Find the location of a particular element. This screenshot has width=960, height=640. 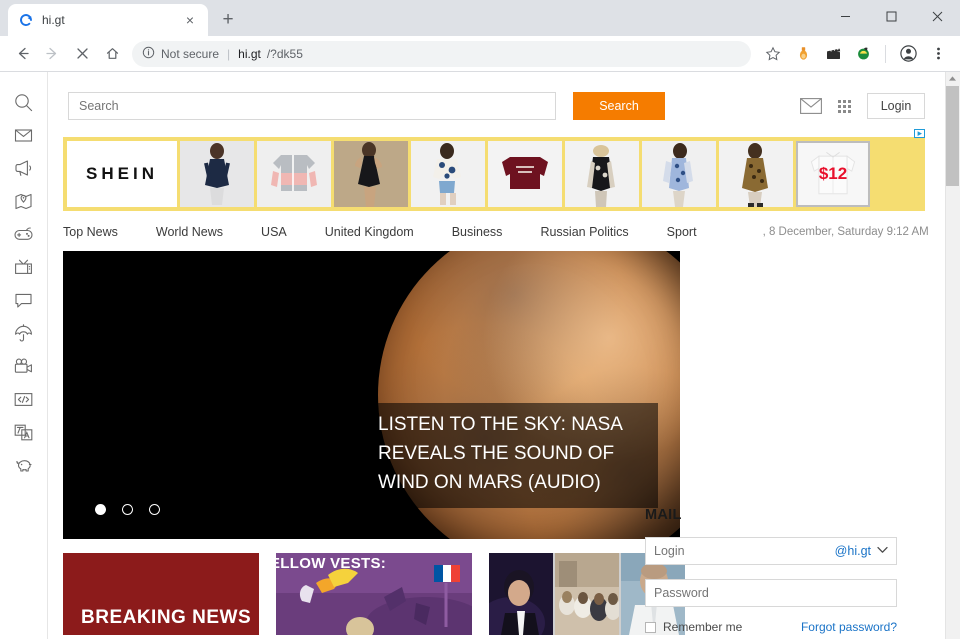

advertisement-banner: SHEIN $12 is located at coordinates (494, 170).